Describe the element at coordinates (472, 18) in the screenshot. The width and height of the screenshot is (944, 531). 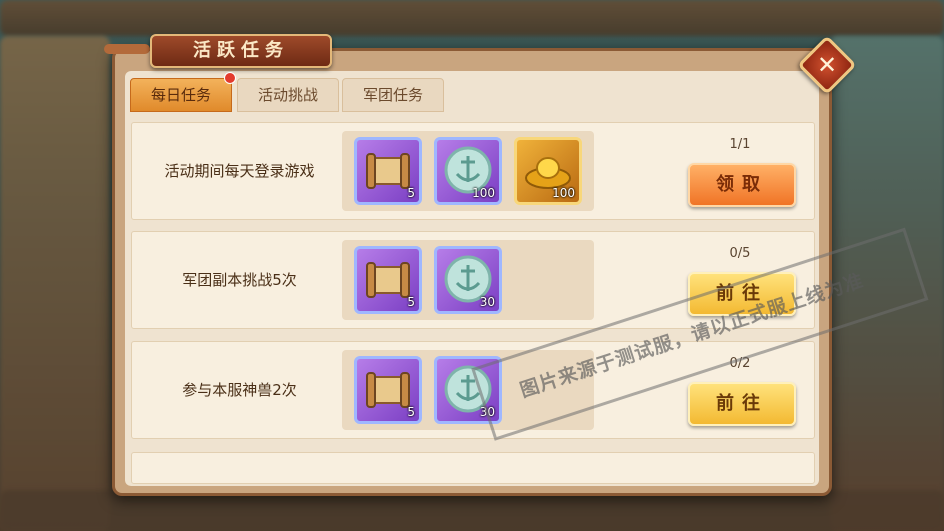
I see `background-top-bar` at that location.